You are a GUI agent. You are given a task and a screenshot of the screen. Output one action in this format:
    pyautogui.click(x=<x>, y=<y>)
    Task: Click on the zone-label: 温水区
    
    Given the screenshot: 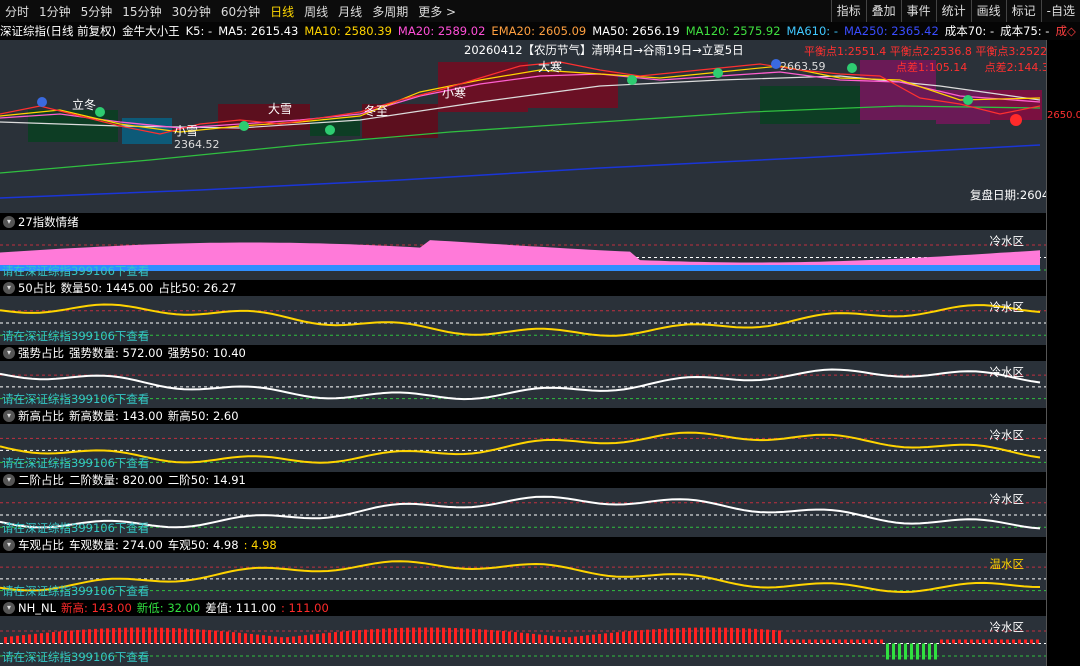 What is the action you would take?
    pyautogui.click(x=1007, y=564)
    